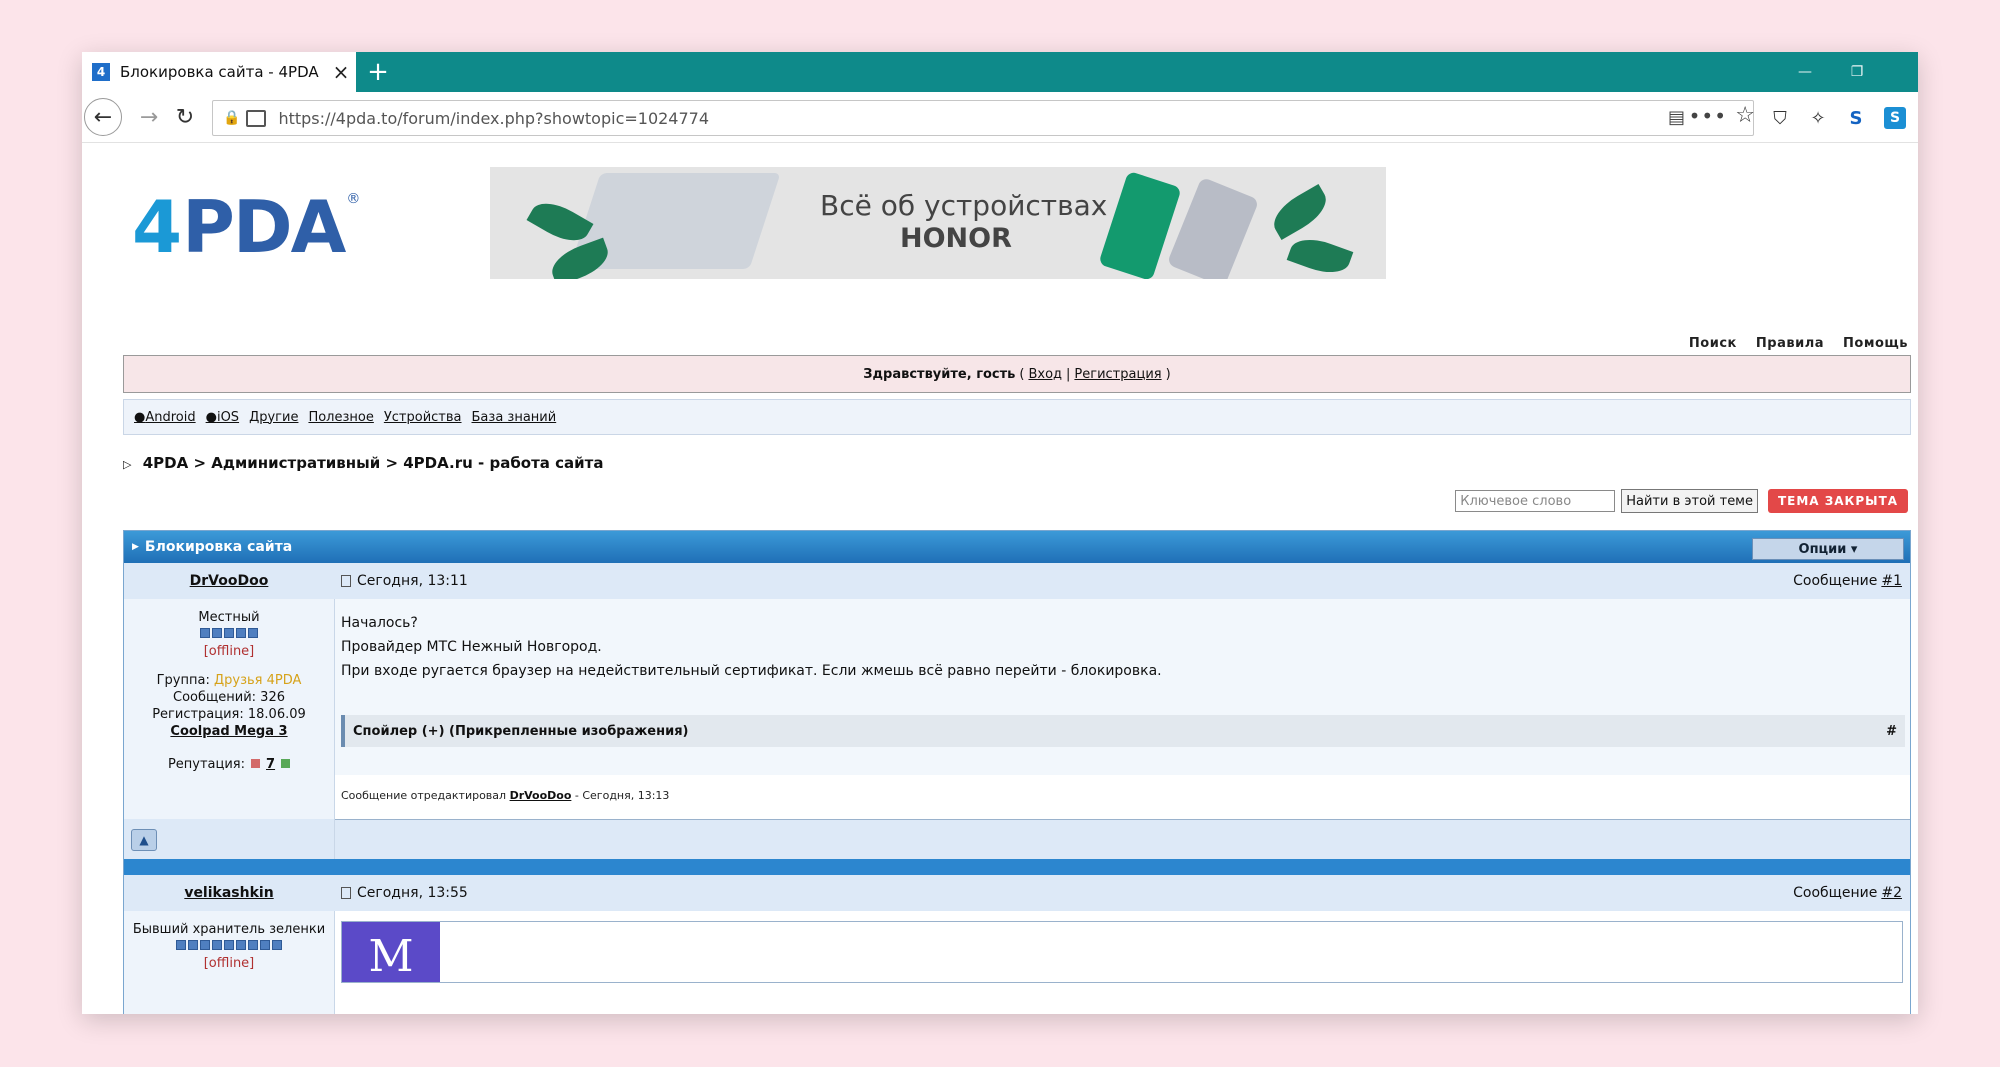 This screenshot has width=2000, height=1067. I want to click on post-footer-bar, so click(1017, 839).